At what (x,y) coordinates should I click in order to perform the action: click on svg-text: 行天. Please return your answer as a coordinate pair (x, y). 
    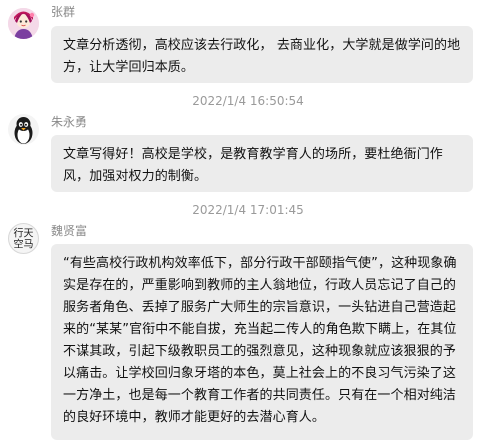
    Looking at the image, I should click on (24, 233).